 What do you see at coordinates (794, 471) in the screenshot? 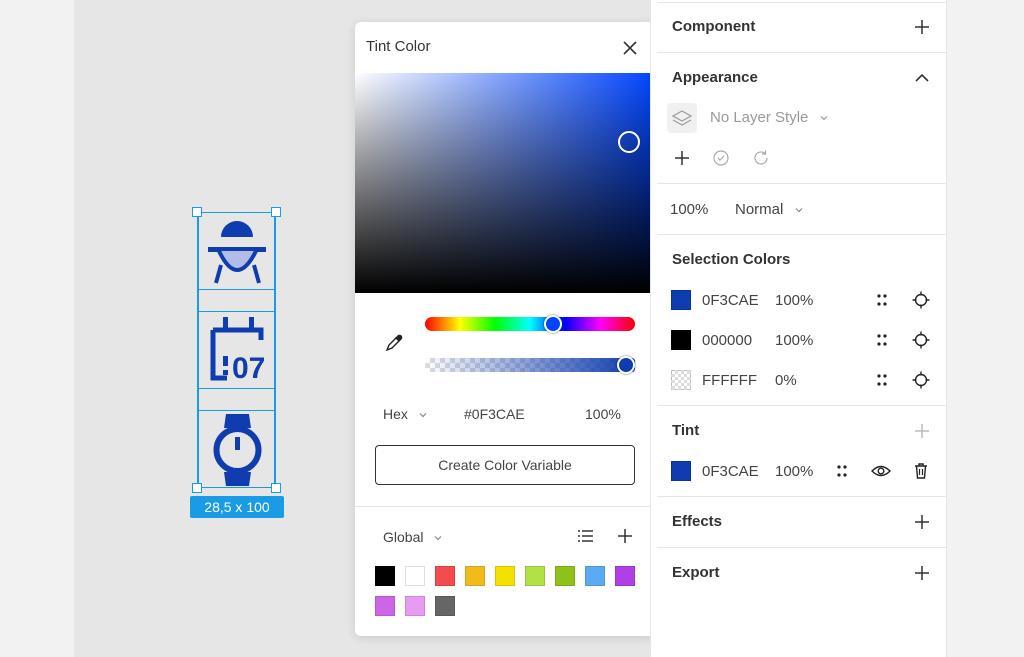
I see `tint-opacity-value: 100%` at bounding box center [794, 471].